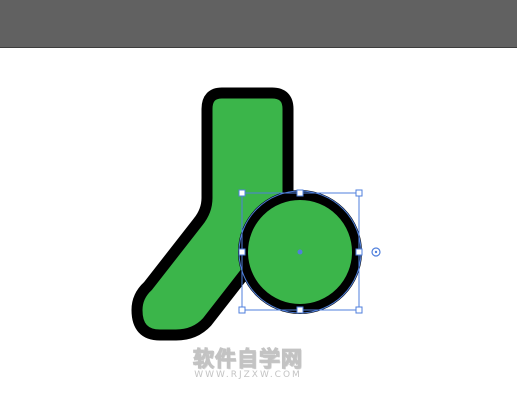 Image resolution: width=517 pixels, height=402 pixels. I want to click on watermark-logo-text: 软件自学网, so click(248, 359).